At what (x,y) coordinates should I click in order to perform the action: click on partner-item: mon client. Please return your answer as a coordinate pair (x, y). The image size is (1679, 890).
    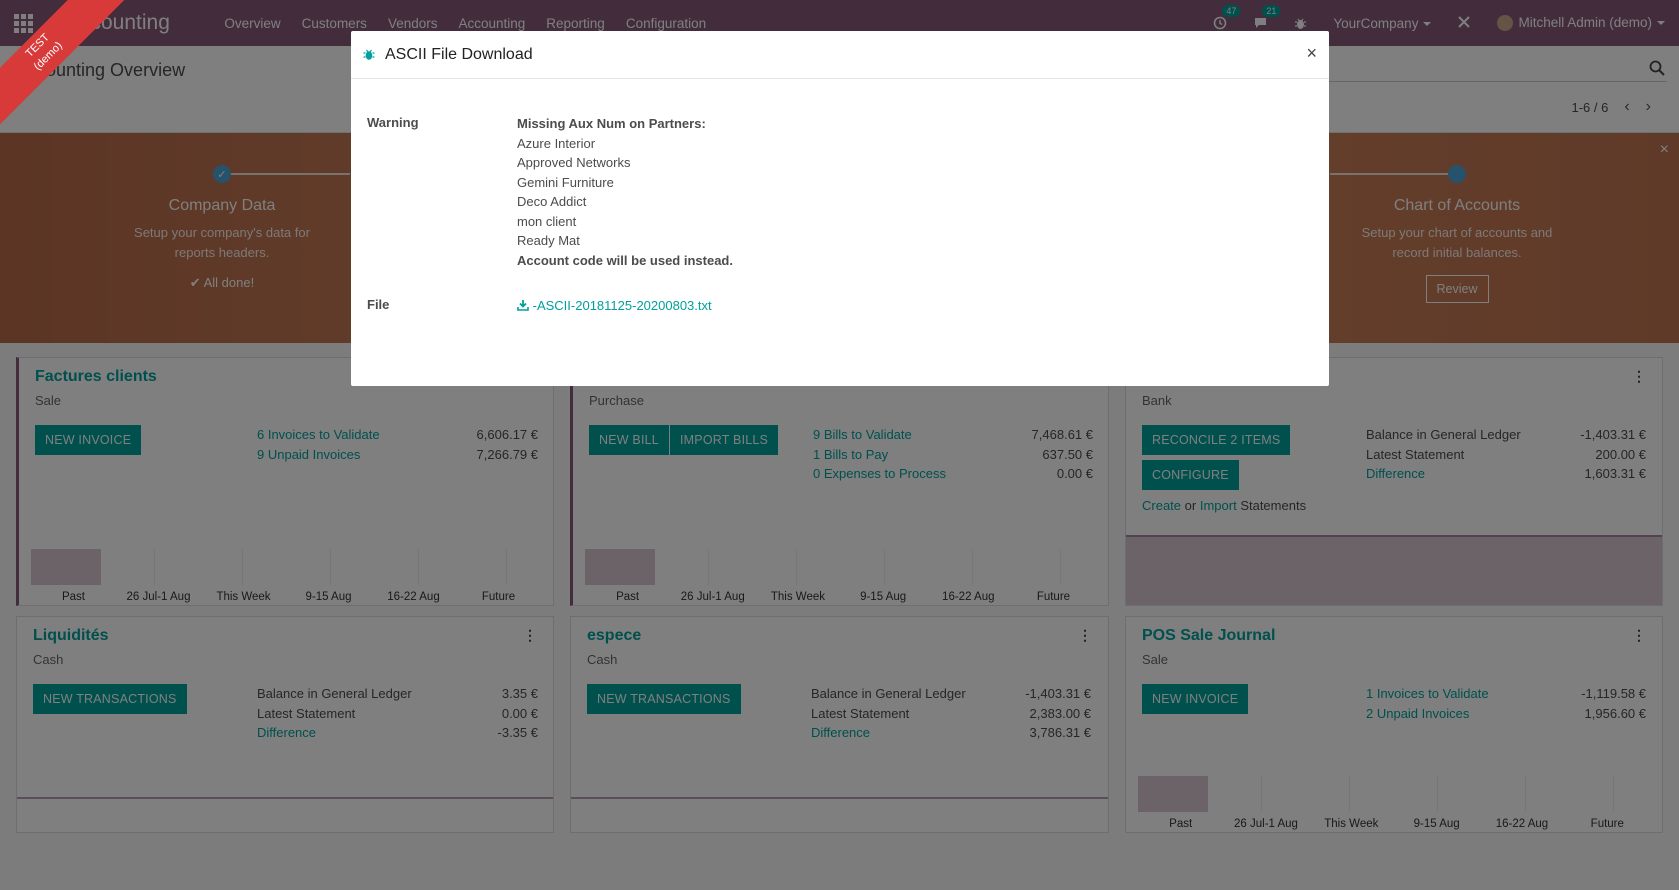
    Looking at the image, I should click on (547, 221).